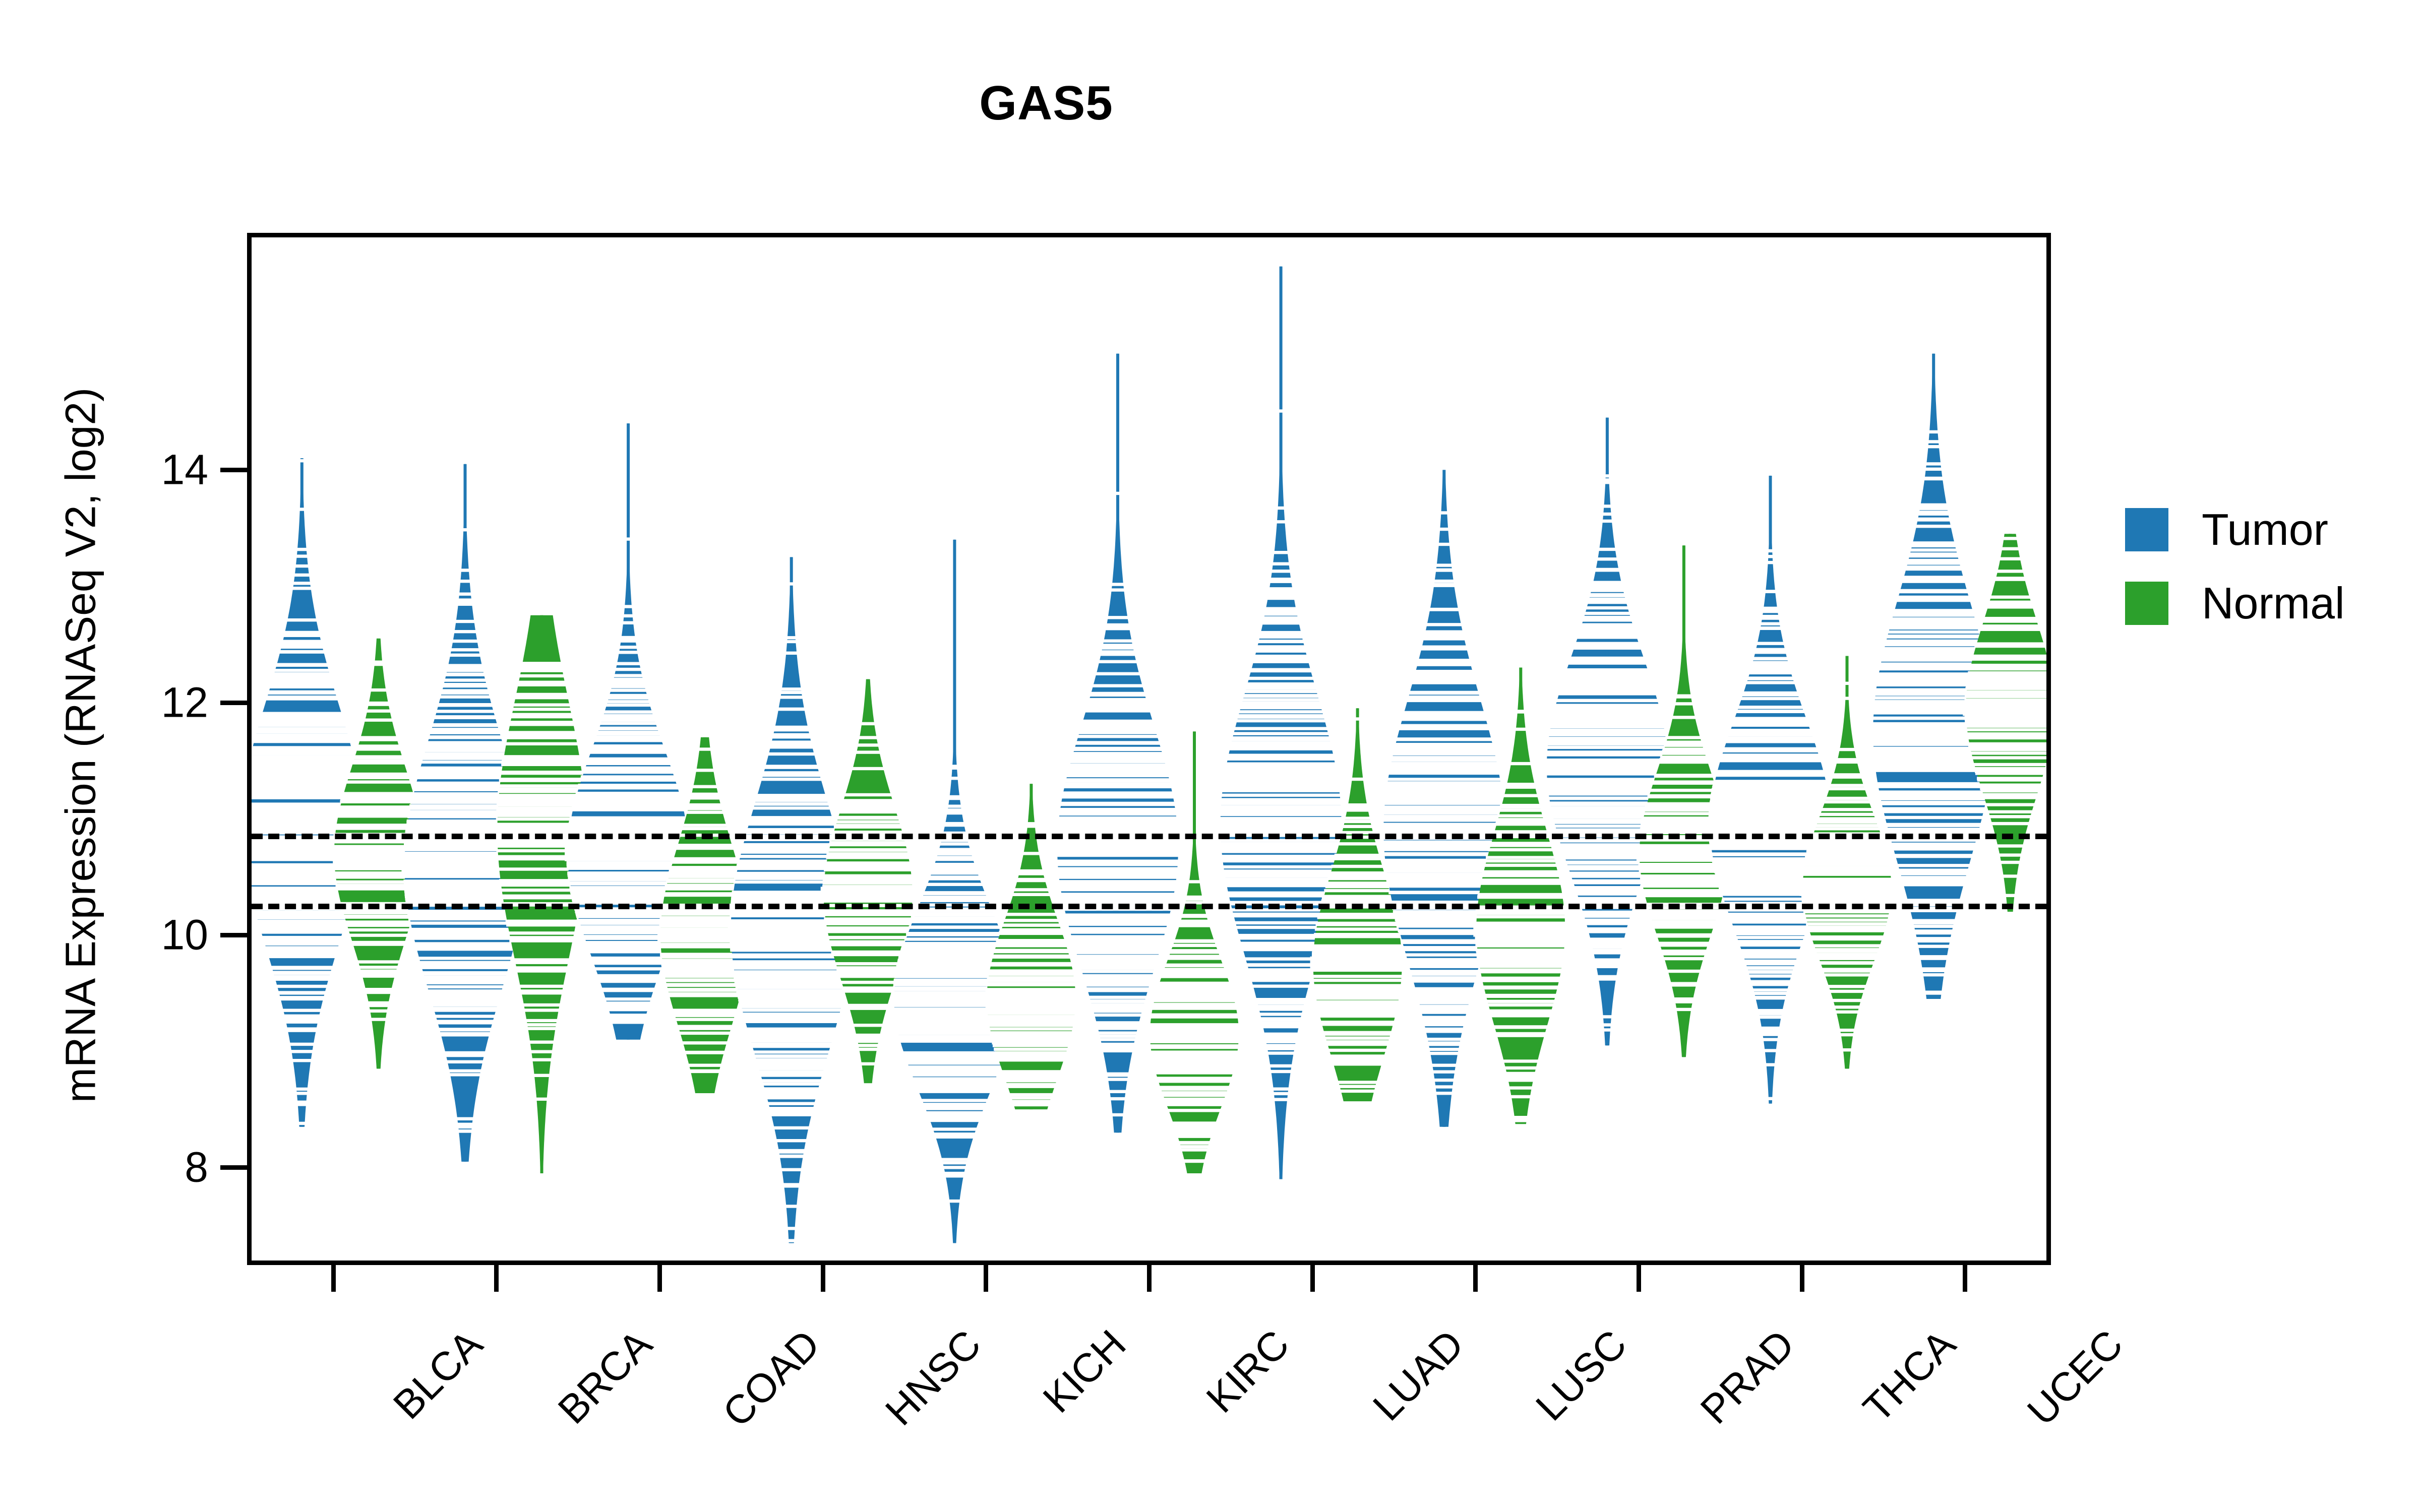 This screenshot has height=1512, width=2420. What do you see at coordinates (2235, 529) in the screenshot?
I see `legend-item-tumor: Tumor` at bounding box center [2235, 529].